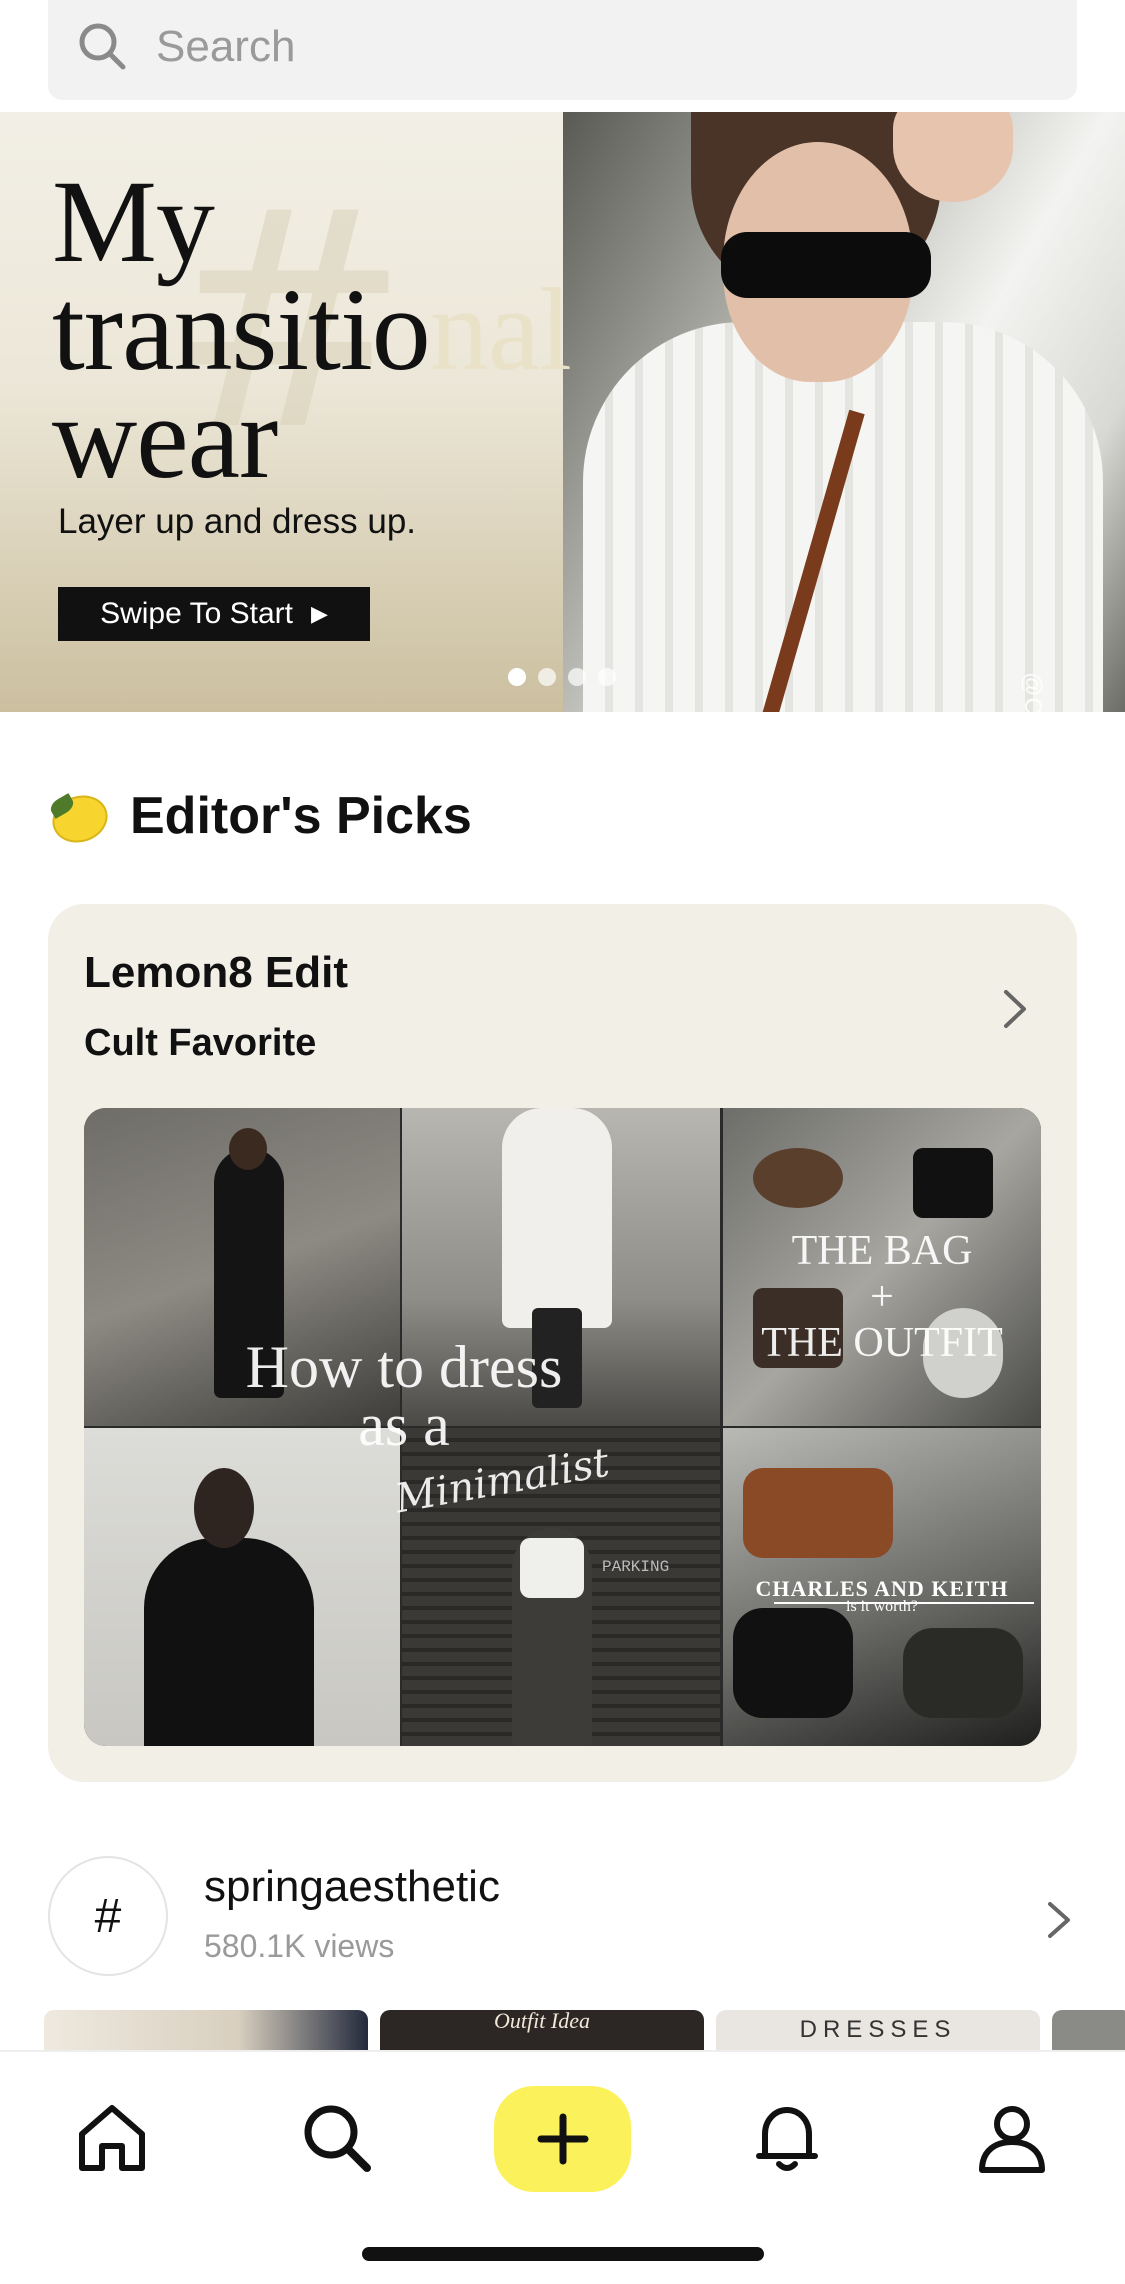 The image size is (1125, 2284). I want to click on hashtag-views: 580.1K views, so click(299, 1946).